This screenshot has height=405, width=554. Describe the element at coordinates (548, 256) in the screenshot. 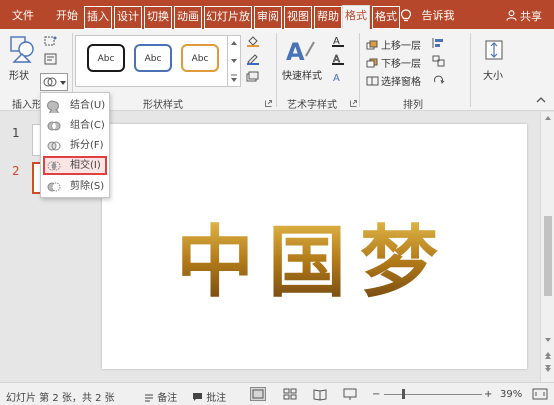

I see `scrollbar-thumb` at that location.